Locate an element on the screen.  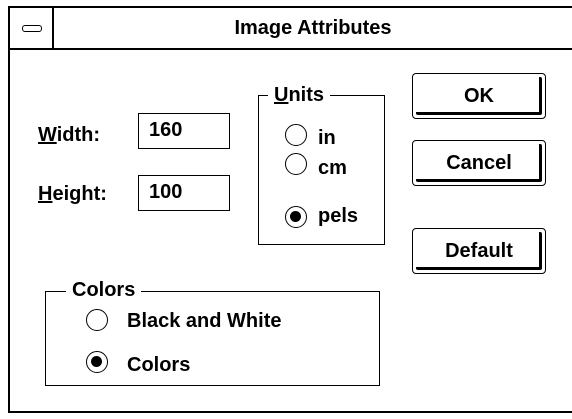
title-bar: Image Attributes is located at coordinates (291, 29).